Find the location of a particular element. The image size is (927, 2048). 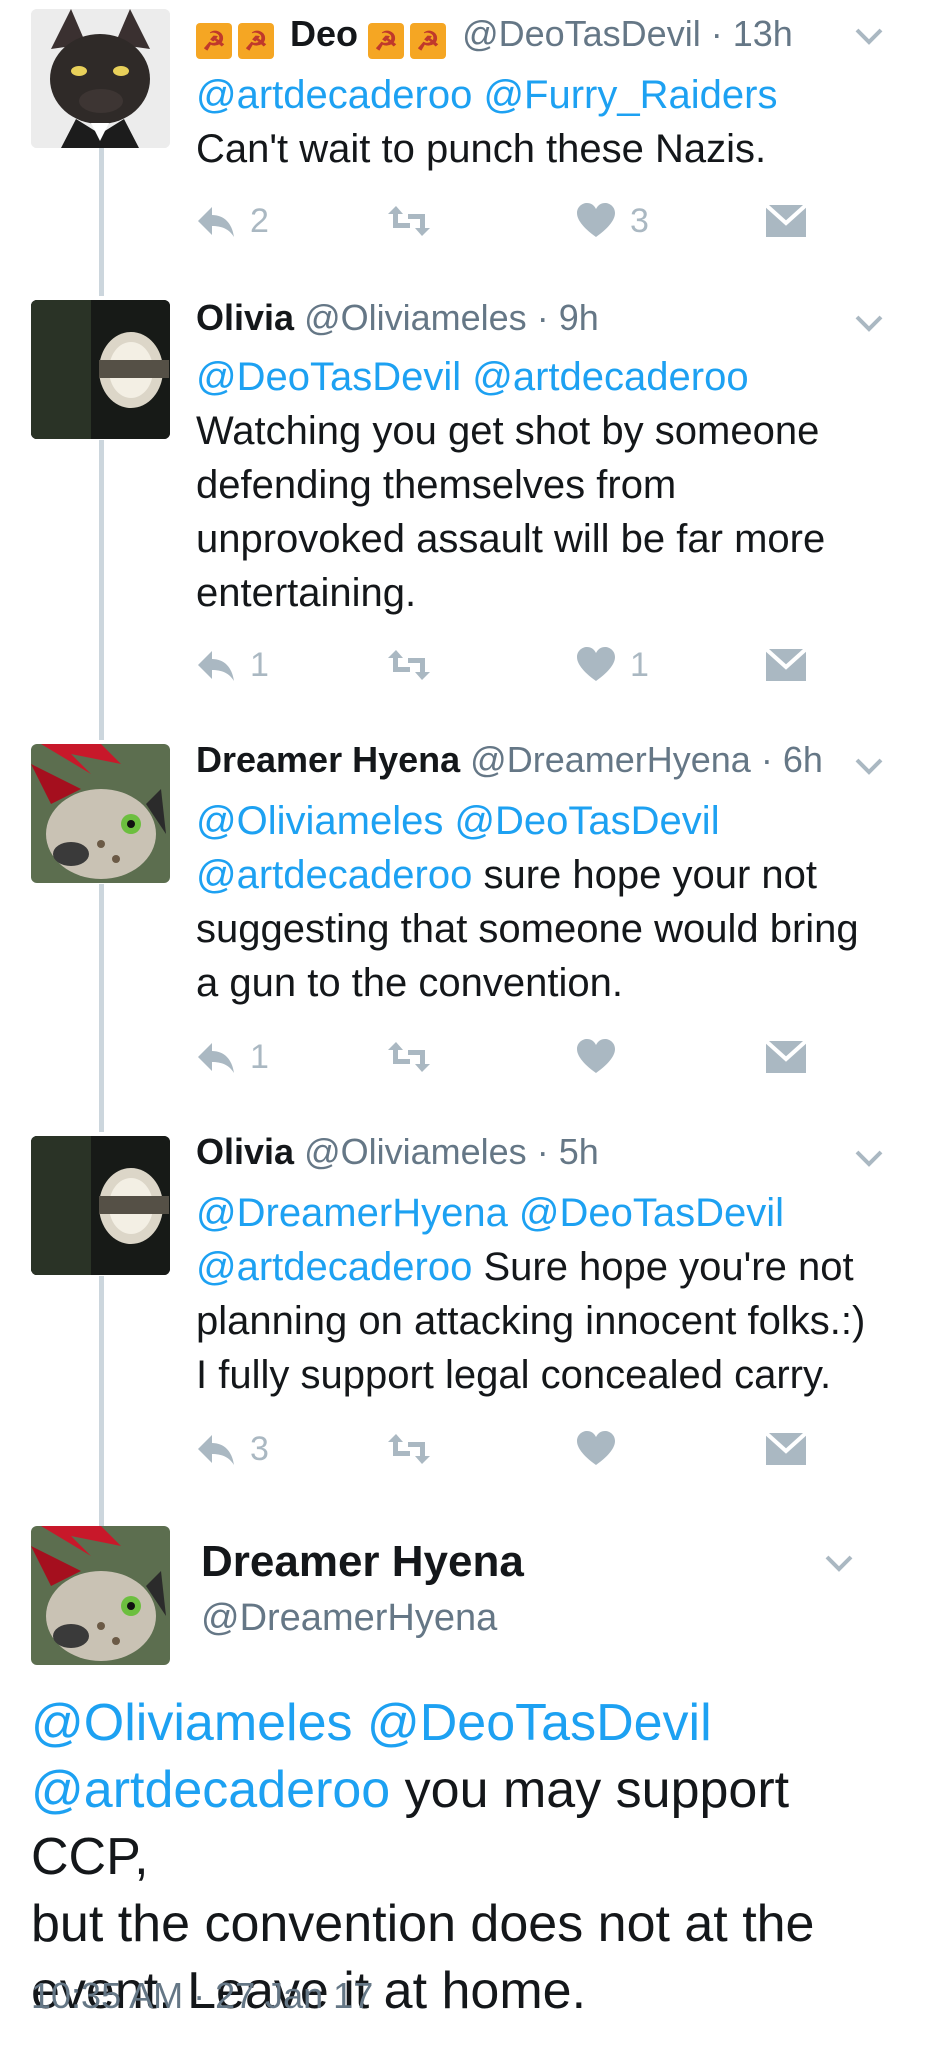

tweet-text-line: Can't wait to punch these Nazis. is located at coordinates (481, 149).